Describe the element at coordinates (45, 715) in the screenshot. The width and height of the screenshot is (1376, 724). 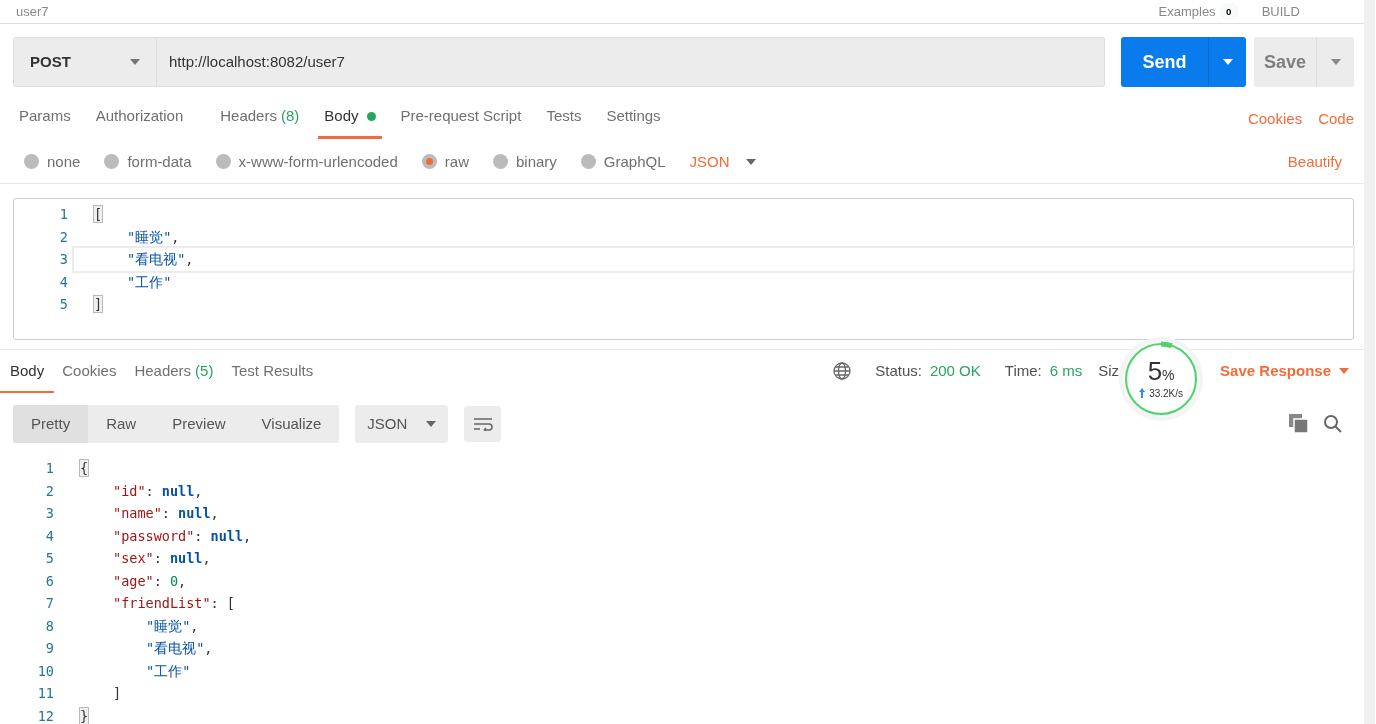
I see `line-number: 12` at that location.